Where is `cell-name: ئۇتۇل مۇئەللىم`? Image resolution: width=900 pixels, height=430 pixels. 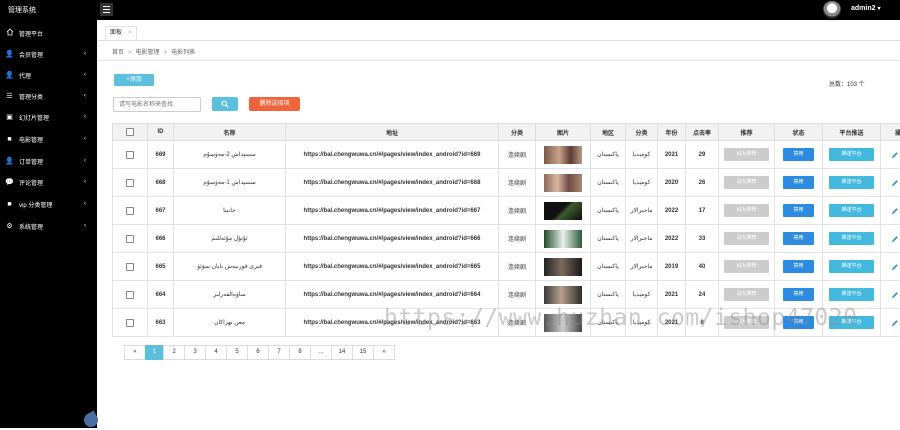 cell-name: ئۇتۇل مۇئەللىم is located at coordinates (230, 239).